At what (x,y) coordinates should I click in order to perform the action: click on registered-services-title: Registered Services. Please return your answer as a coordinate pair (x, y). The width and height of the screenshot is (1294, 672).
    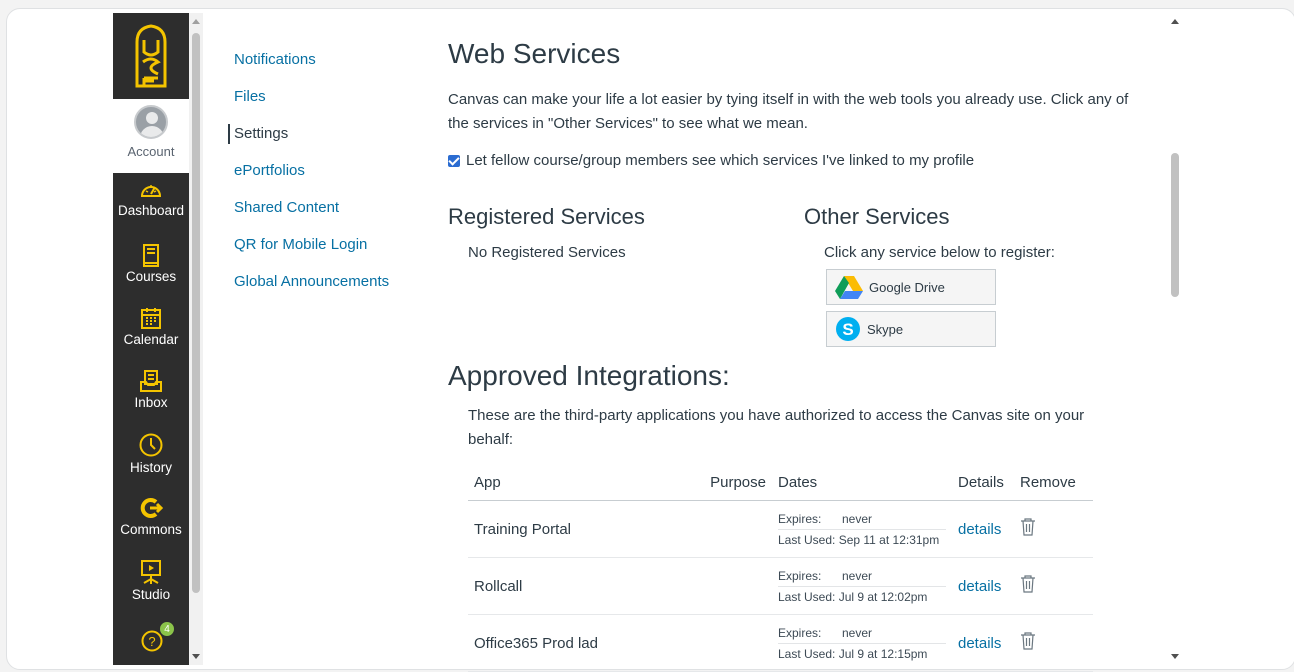
    Looking at the image, I should click on (546, 216).